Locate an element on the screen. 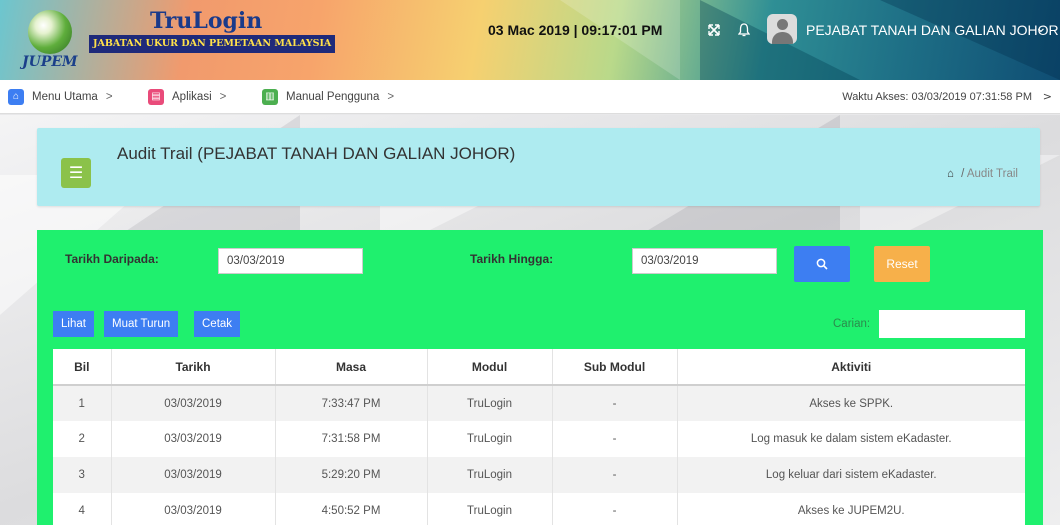 The width and height of the screenshot is (1060, 525). page-breadcrumb: ⌂ / Audit Trail is located at coordinates (982, 174).